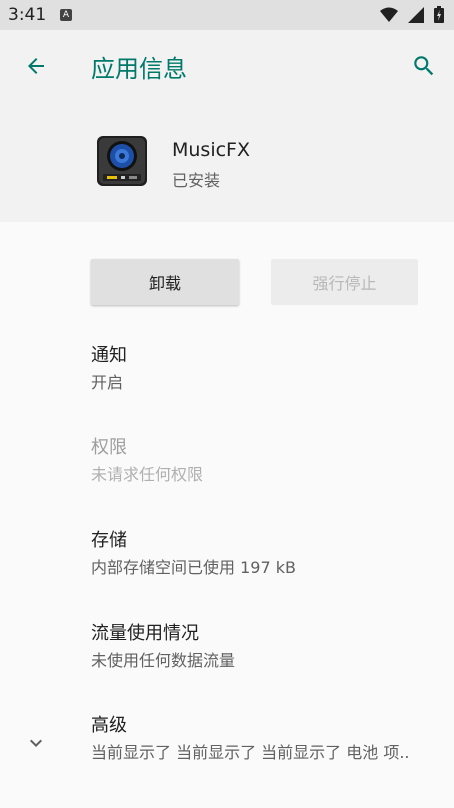  Describe the element at coordinates (107, 382) in the screenshot. I see `item-summary: 开启` at that location.